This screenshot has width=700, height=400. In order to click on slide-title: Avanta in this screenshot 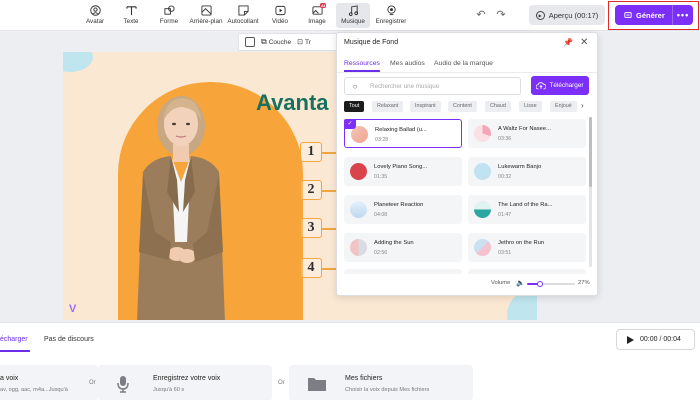, I will do `click(292, 103)`.